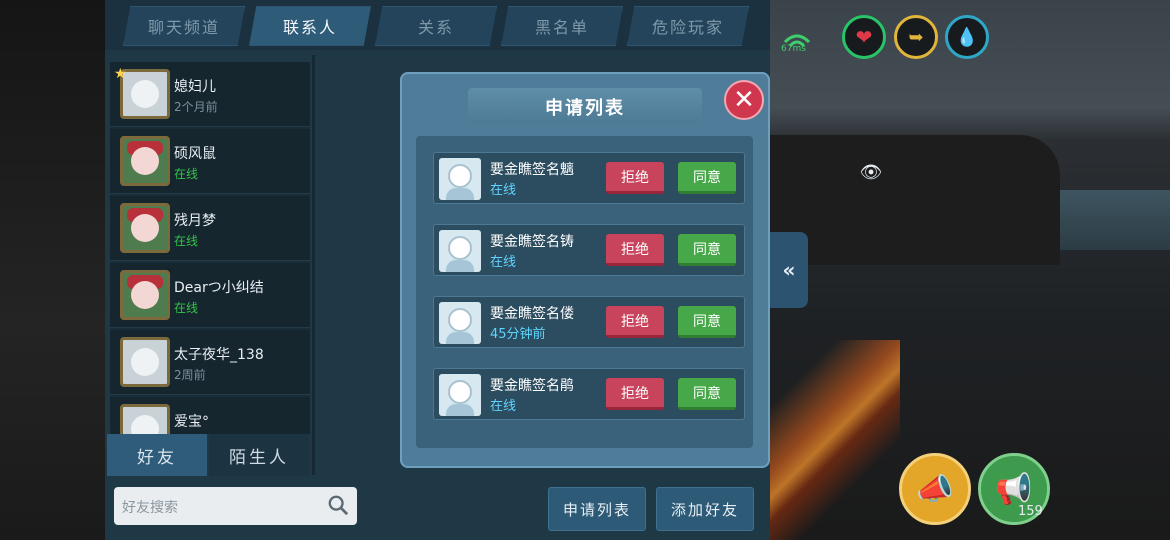 The height and width of the screenshot is (540, 1170). Describe the element at coordinates (688, 26) in the screenshot. I see `tab-dangerous-players: 危险玩家` at that location.